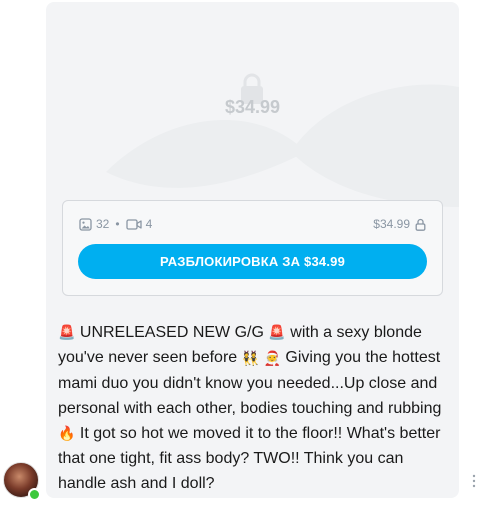 The width and height of the screenshot is (499, 512). I want to click on video-count: 4, so click(149, 224).